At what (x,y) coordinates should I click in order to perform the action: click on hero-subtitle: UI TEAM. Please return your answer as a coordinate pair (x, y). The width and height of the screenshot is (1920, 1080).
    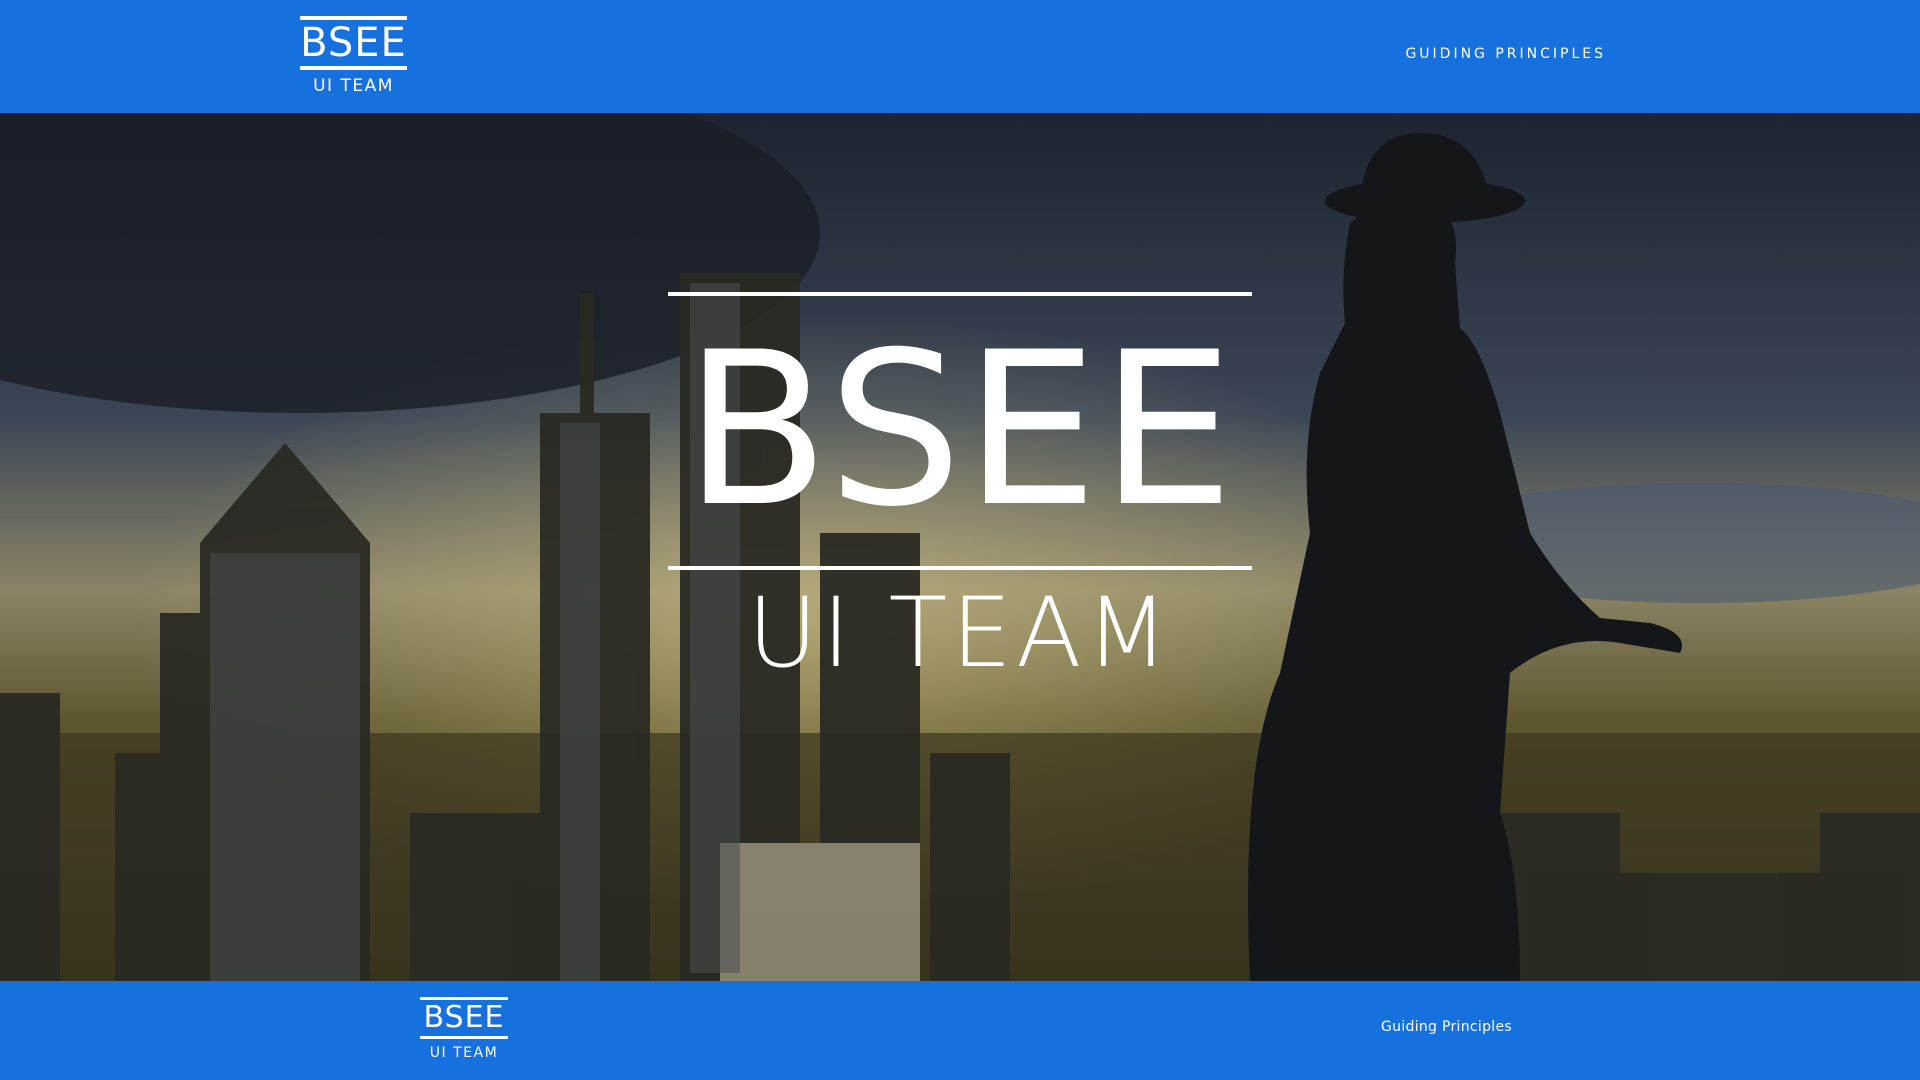
    Looking at the image, I should click on (960, 633).